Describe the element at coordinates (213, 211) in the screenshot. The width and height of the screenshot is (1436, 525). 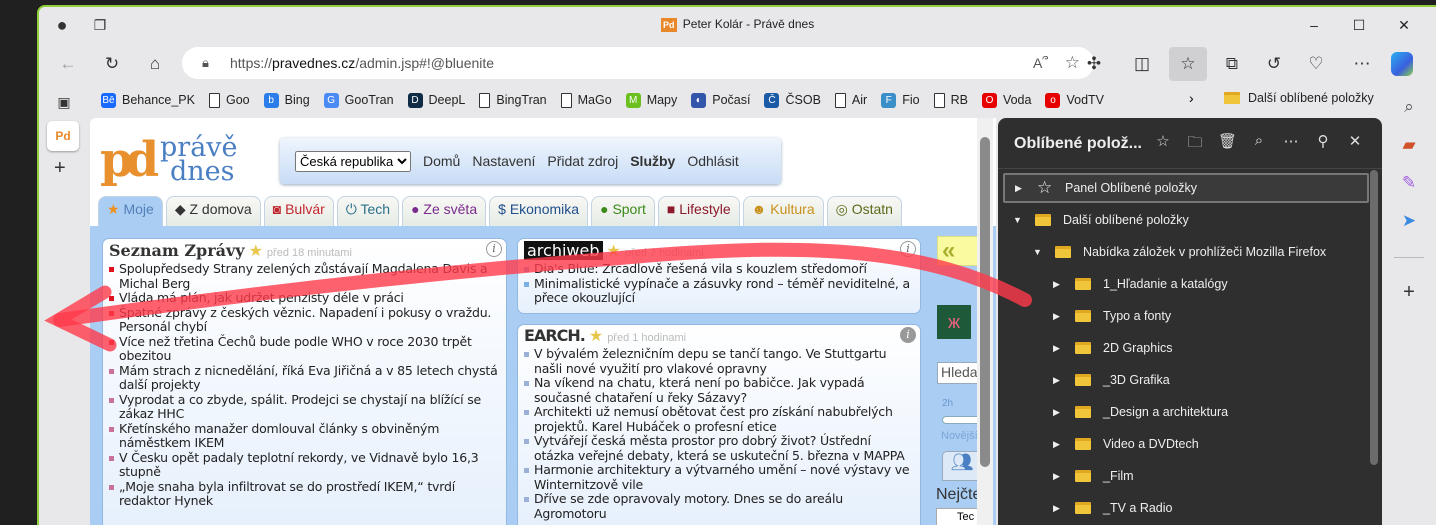
I see `tab-z-domova: ◆ Z domova` at that location.